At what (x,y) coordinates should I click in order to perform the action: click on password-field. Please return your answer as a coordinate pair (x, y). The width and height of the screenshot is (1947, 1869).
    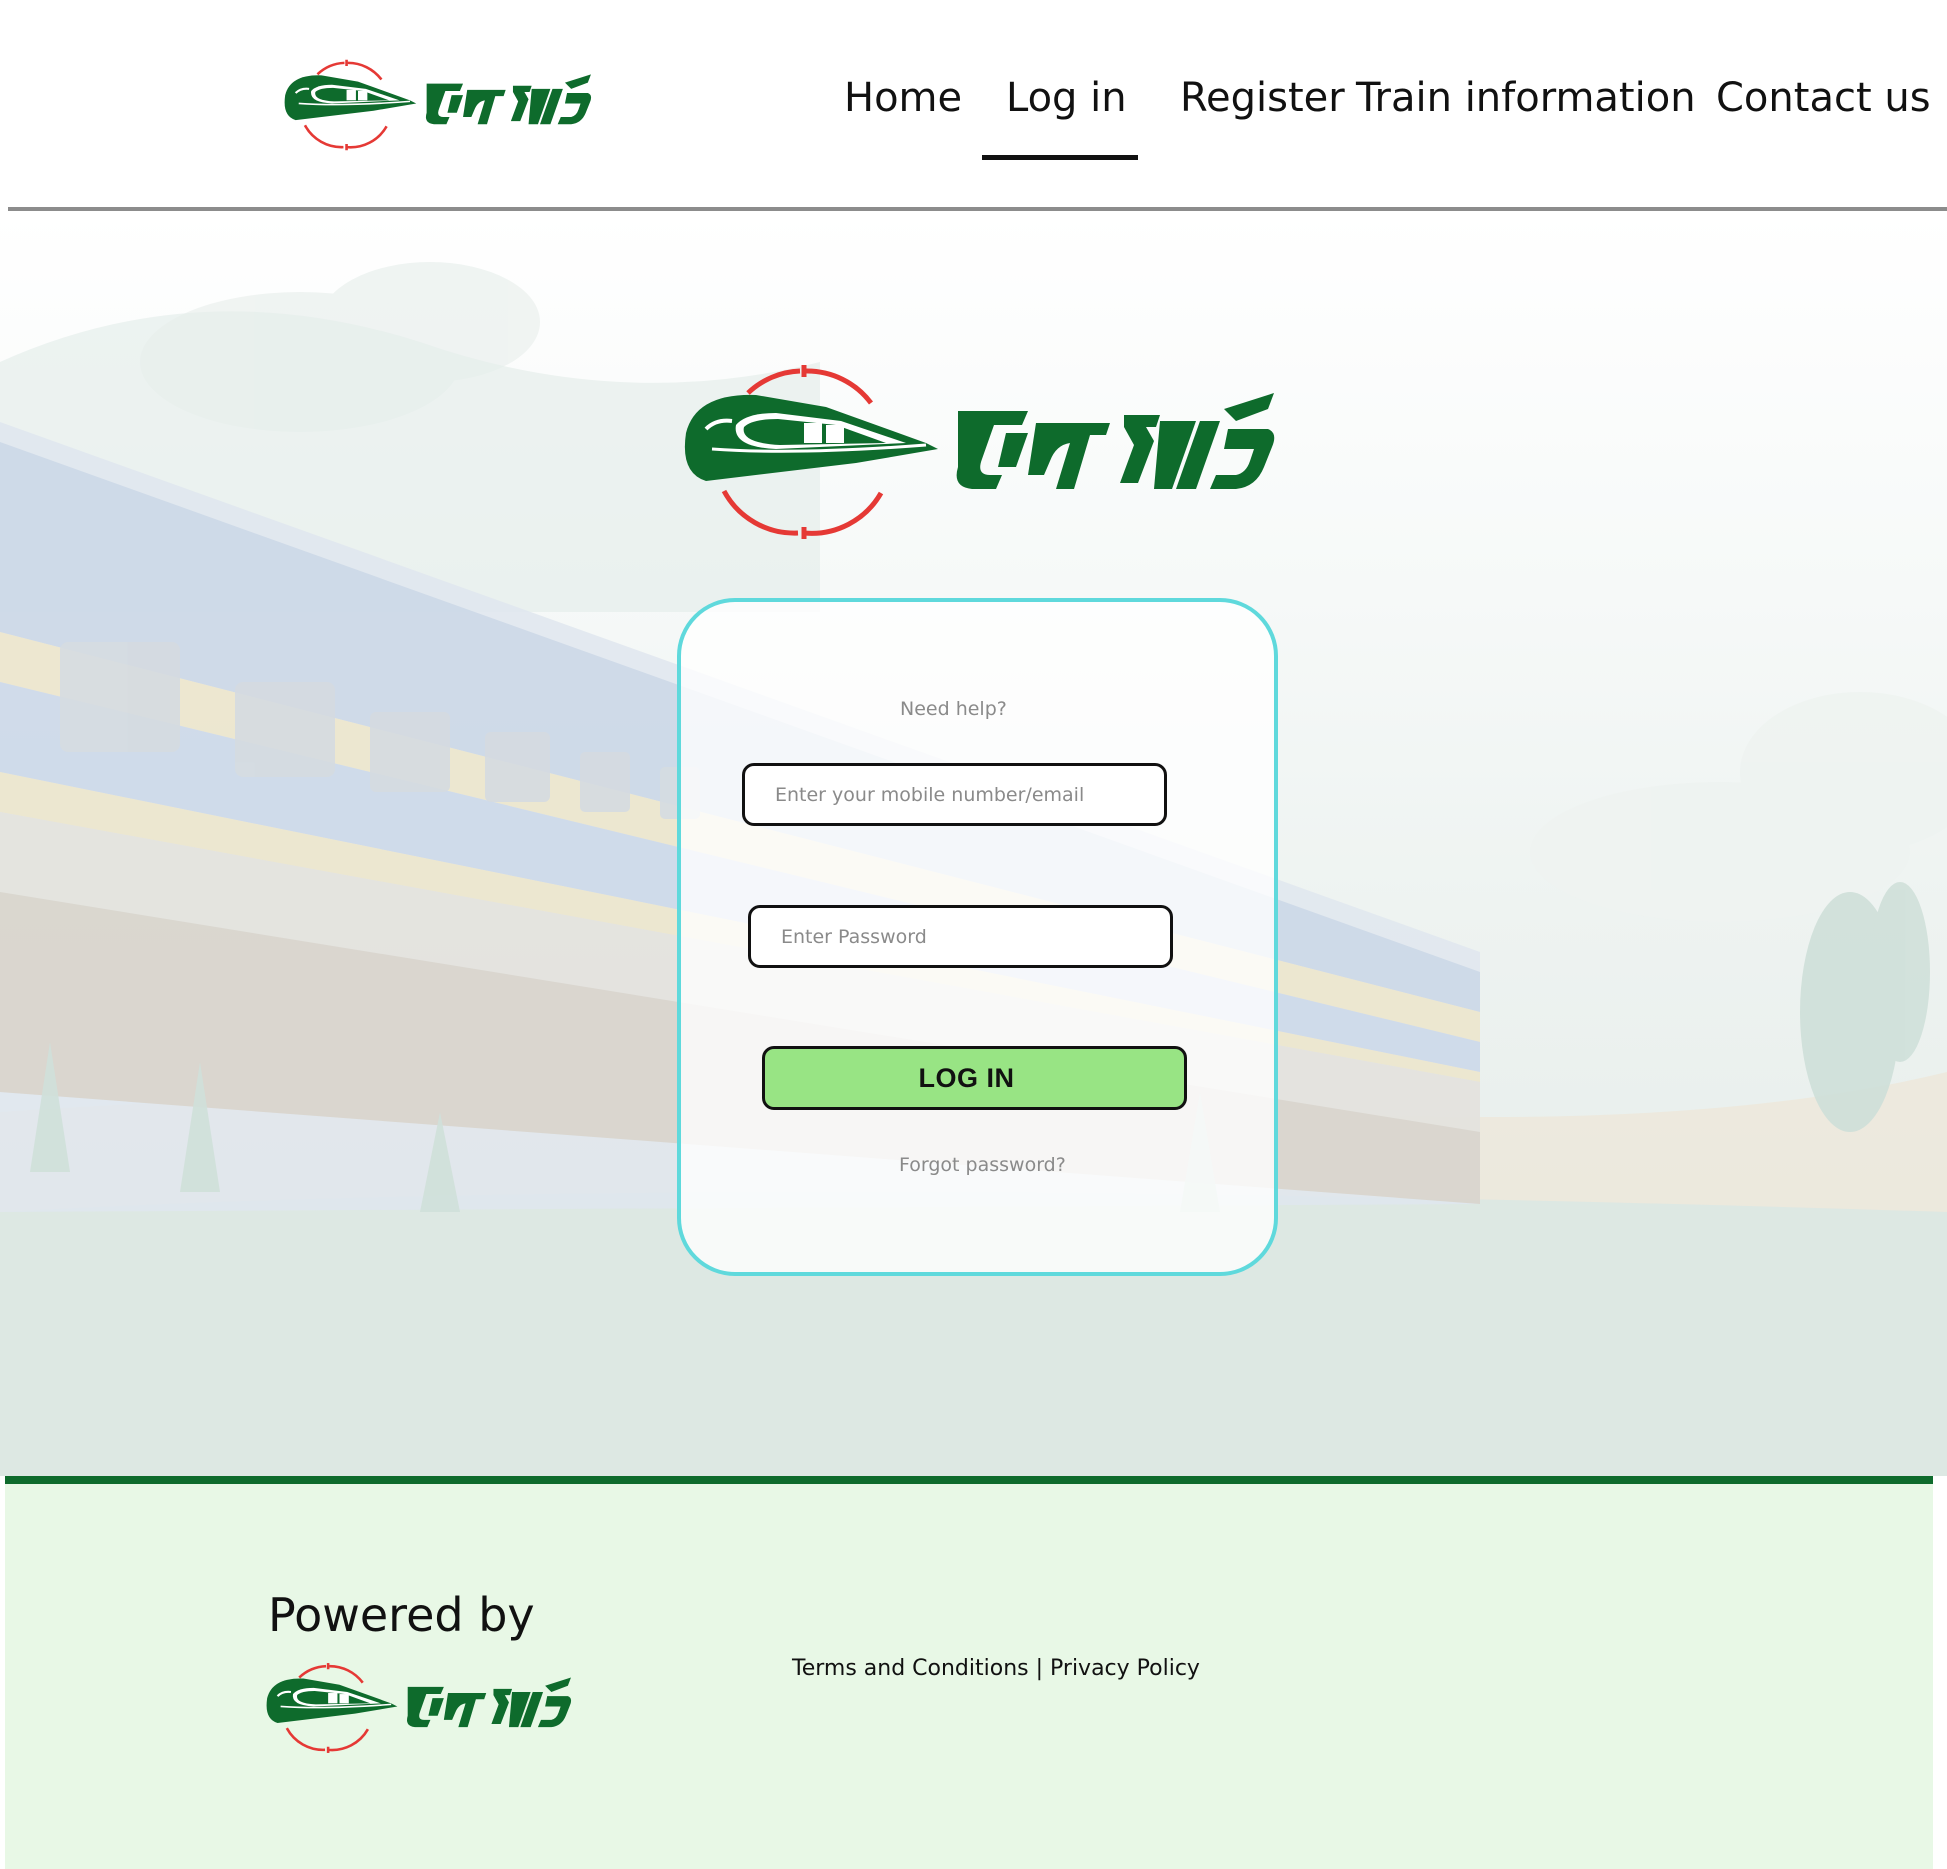
    Looking at the image, I should click on (960, 936).